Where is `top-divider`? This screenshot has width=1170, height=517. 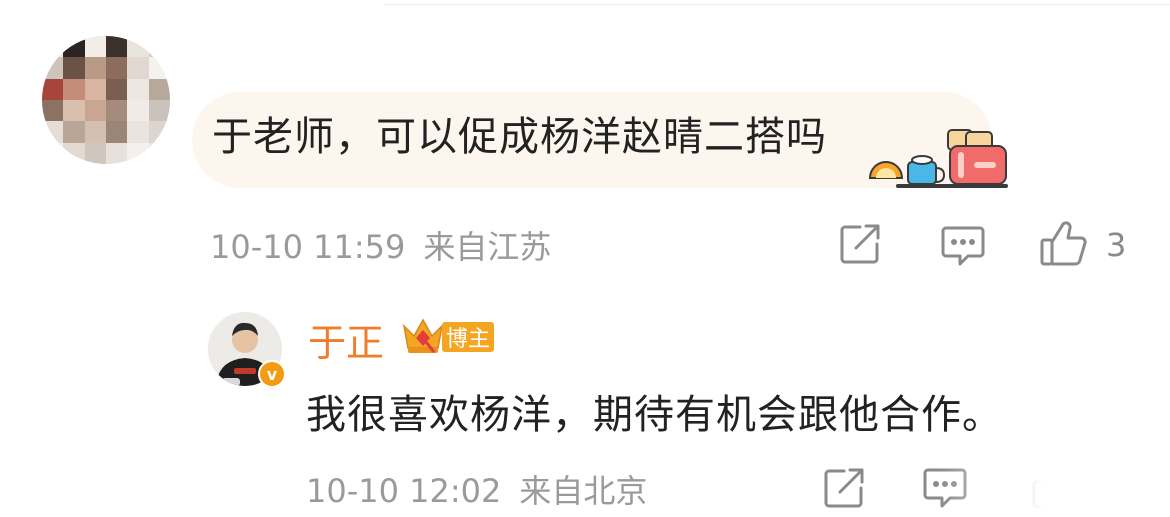
top-divider is located at coordinates (777, 4).